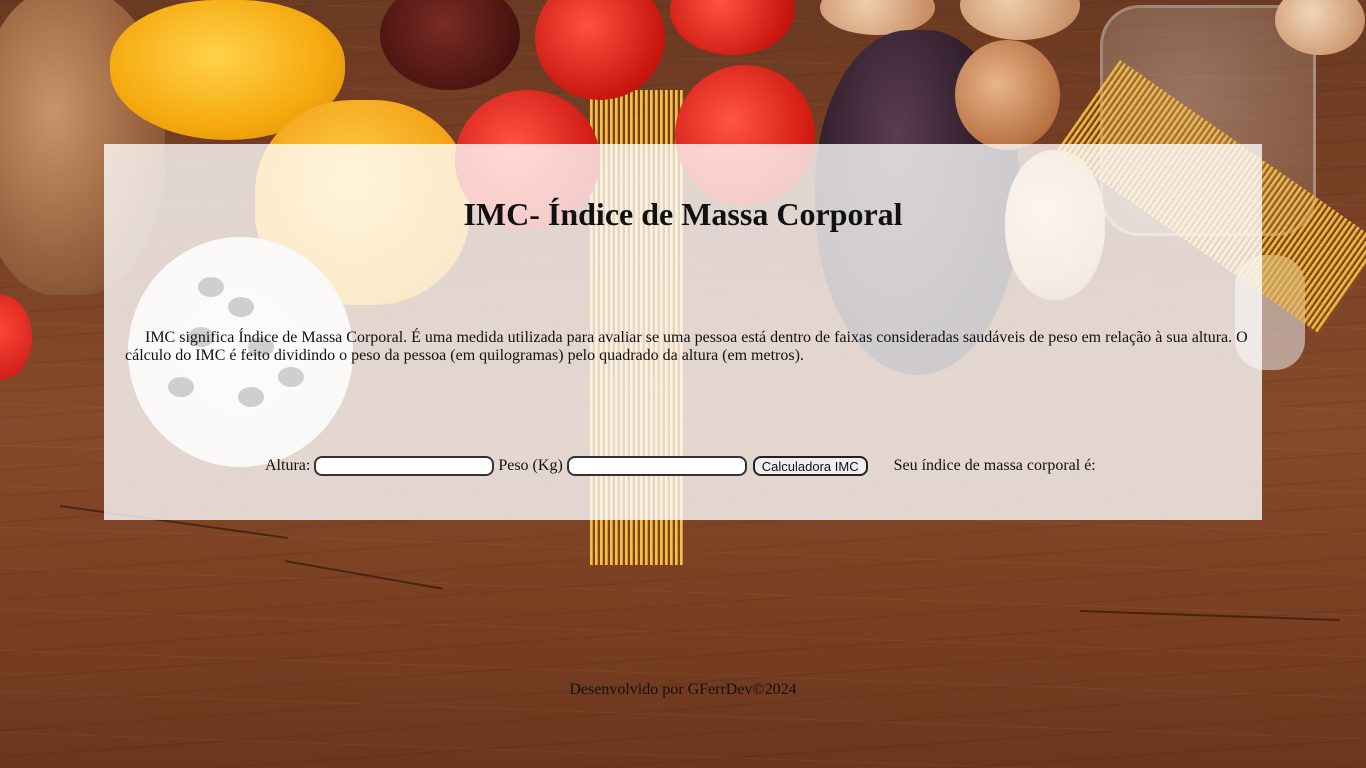 Image resolution: width=1366 pixels, height=768 pixels. Describe the element at coordinates (404, 466) in the screenshot. I see `height-input` at that location.